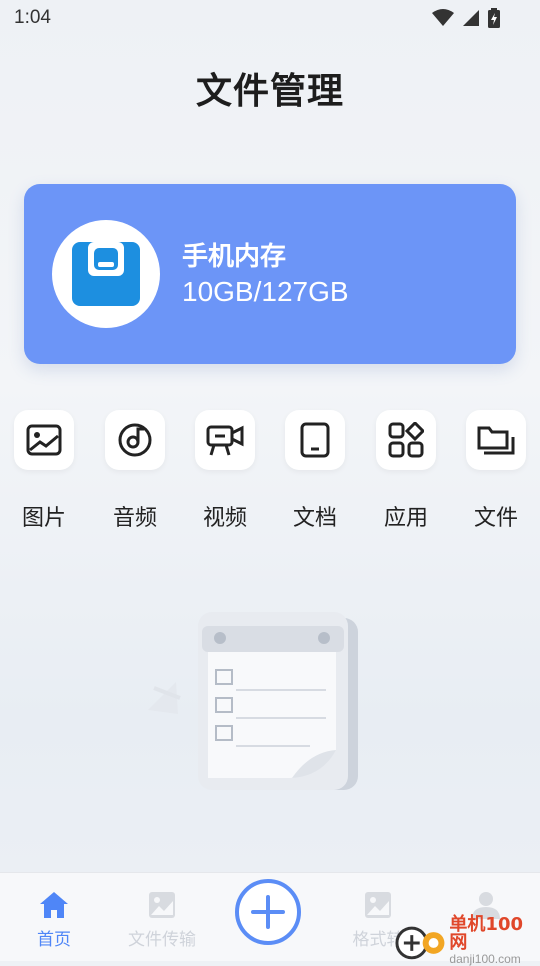 The image size is (540, 966). Describe the element at coordinates (54, 905) in the screenshot. I see `home-icon` at that location.